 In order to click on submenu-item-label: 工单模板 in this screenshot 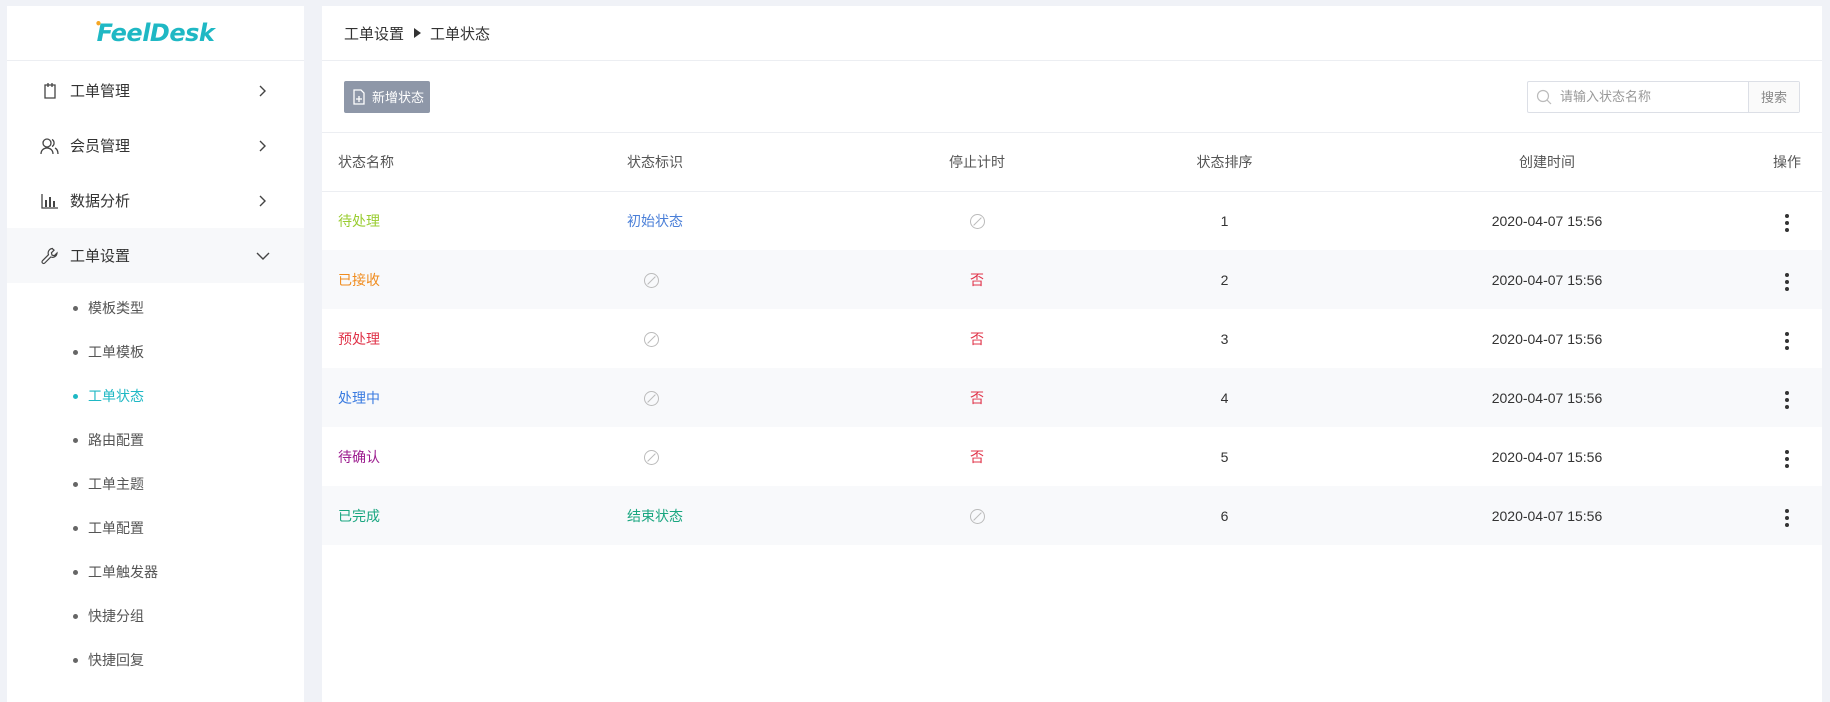, I will do `click(116, 352)`.